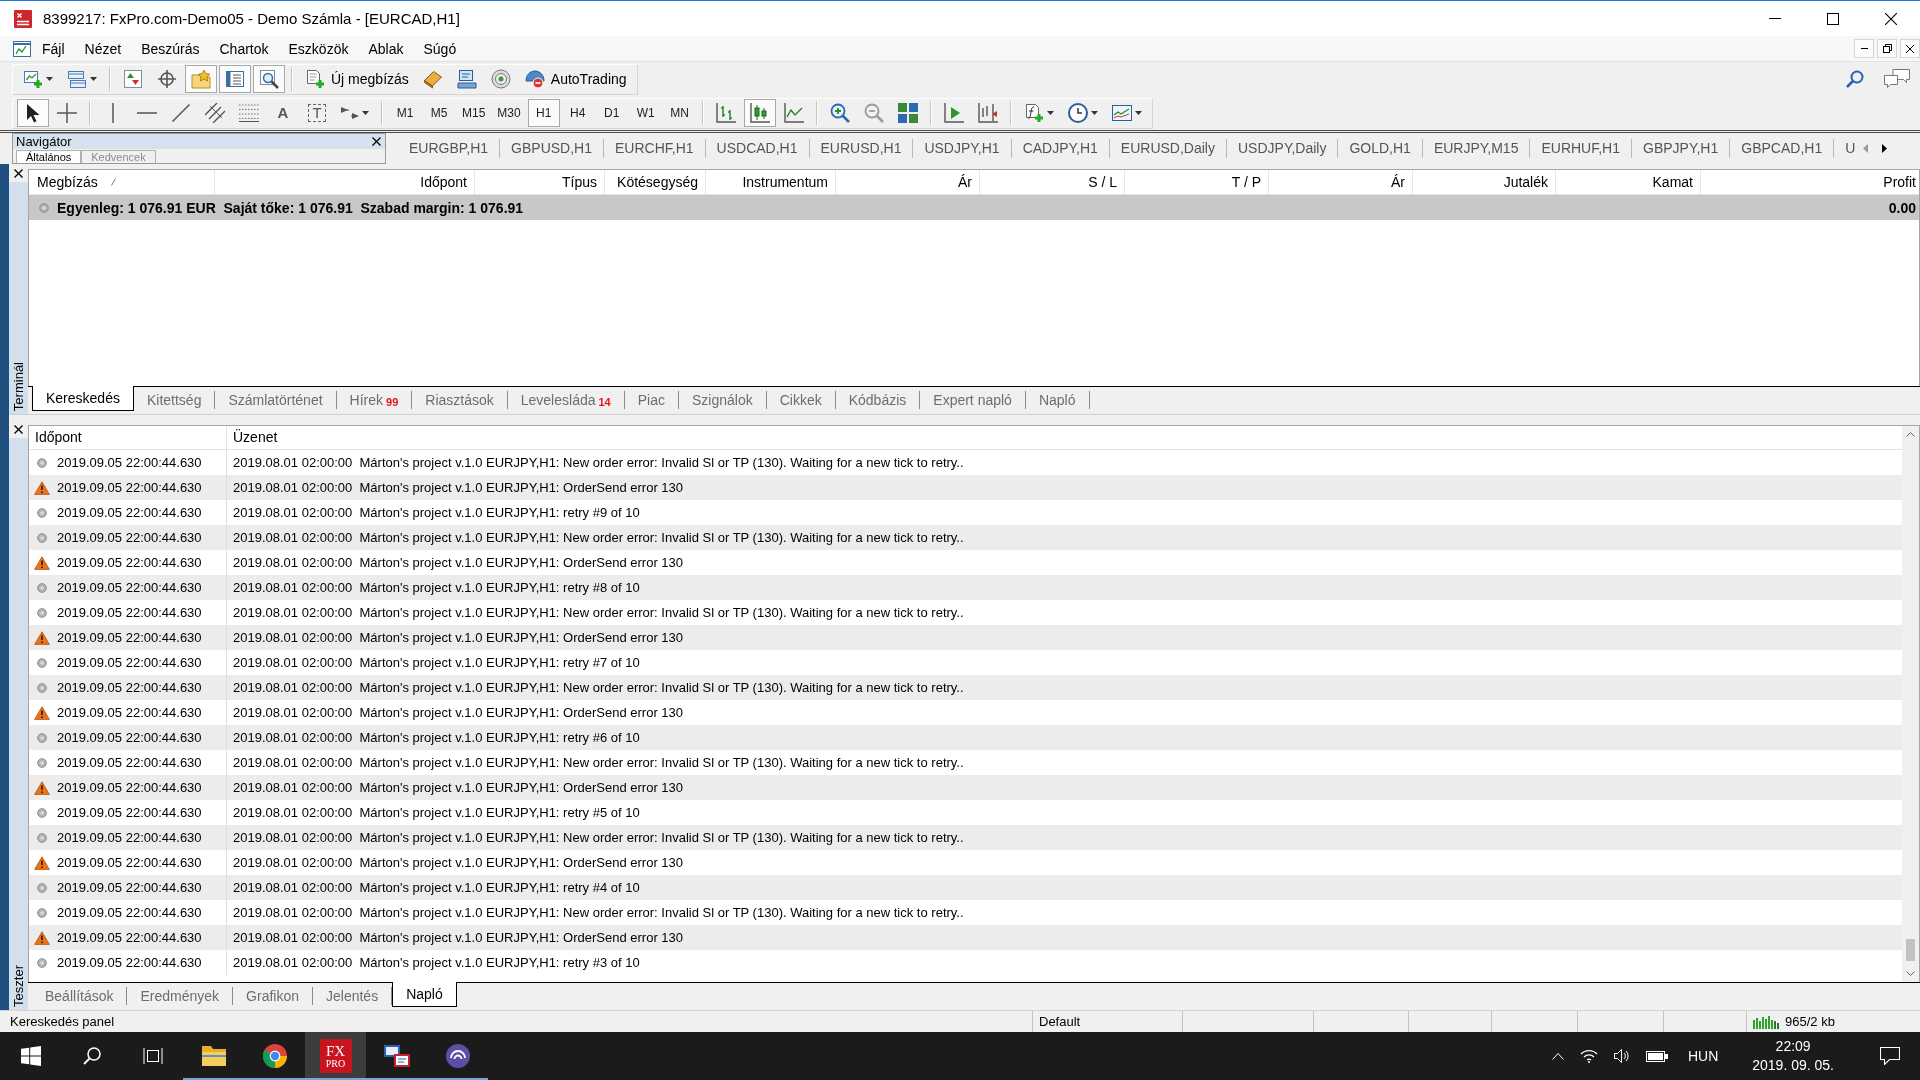  I want to click on column-header: Profit, so click(1810, 182).